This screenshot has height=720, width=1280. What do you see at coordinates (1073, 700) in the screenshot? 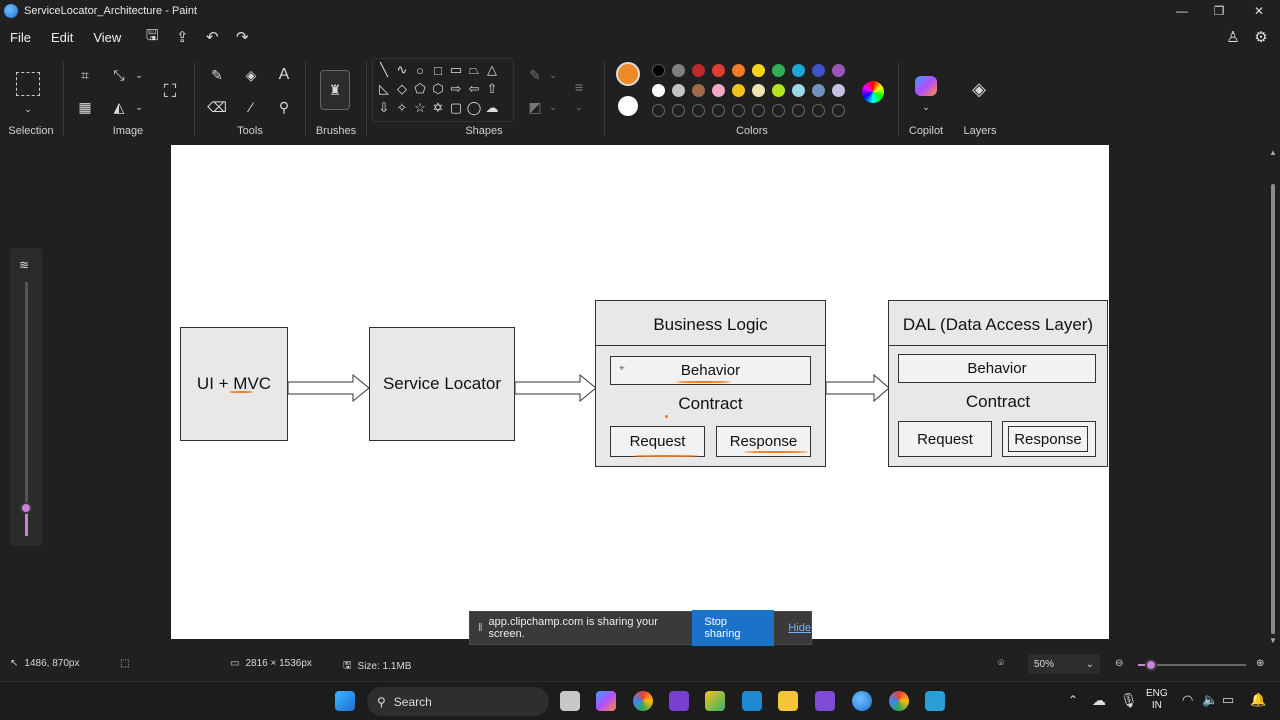
I see `show-hidden-icons-icon: ⌃` at bounding box center [1073, 700].